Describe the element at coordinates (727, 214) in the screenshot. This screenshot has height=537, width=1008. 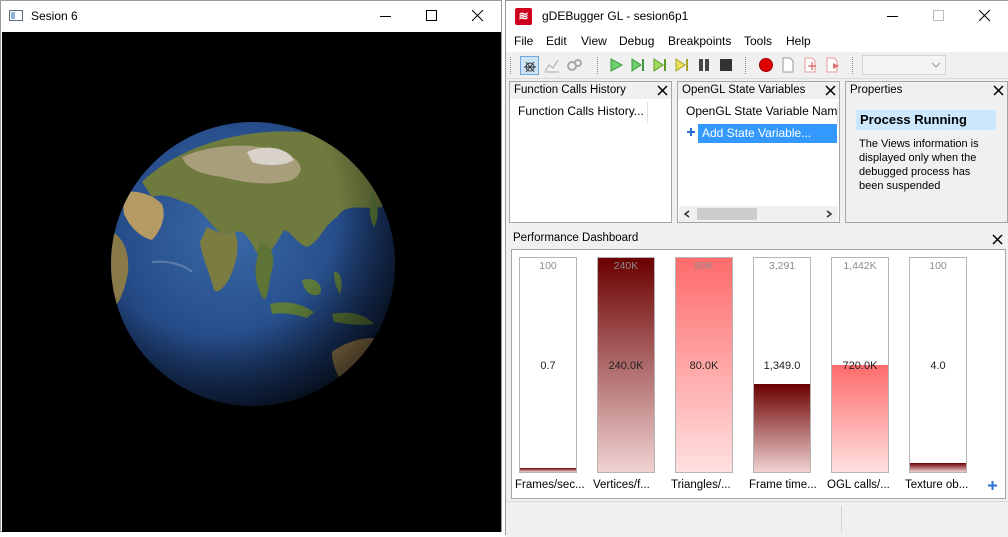
I see `scrollbar-thumb` at that location.